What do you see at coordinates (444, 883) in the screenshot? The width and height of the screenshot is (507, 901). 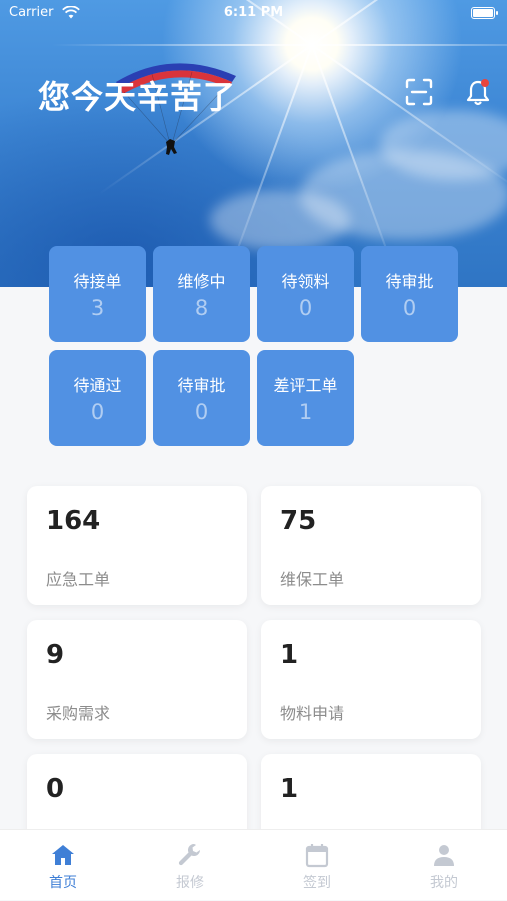 I see `tab-label: 我的` at bounding box center [444, 883].